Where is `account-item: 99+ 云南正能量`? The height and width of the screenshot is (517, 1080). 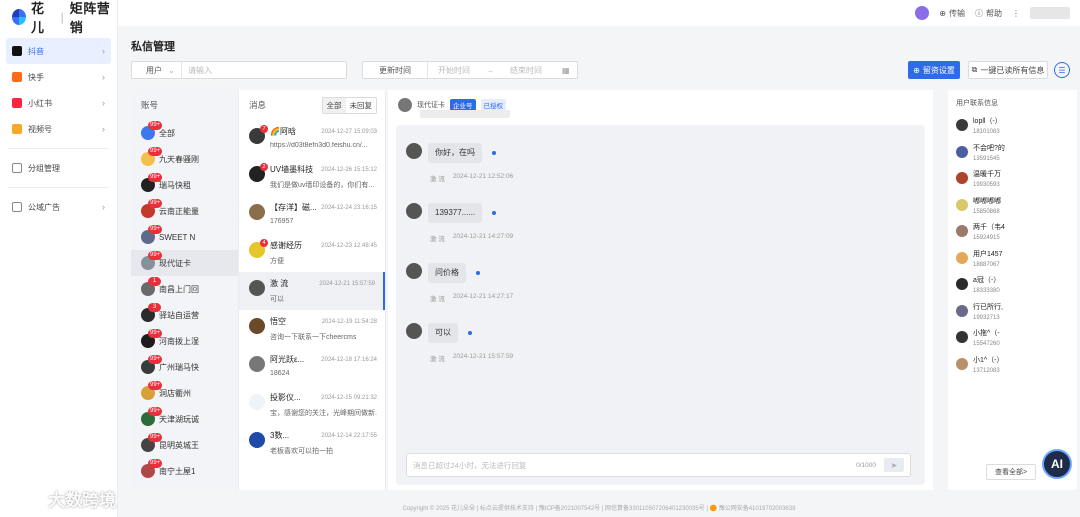 account-item: 99+ 云南正能量 is located at coordinates (184, 211).